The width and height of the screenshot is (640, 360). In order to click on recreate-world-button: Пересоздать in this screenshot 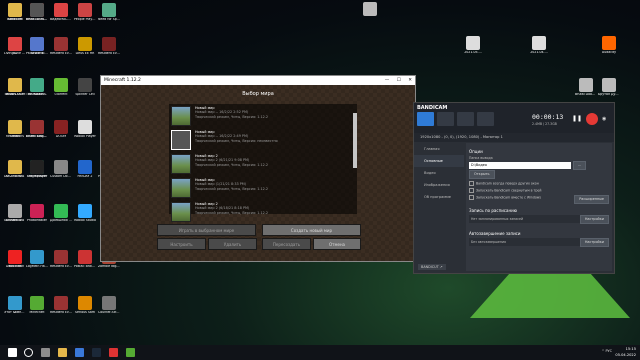, I will do `click(286, 244)`.